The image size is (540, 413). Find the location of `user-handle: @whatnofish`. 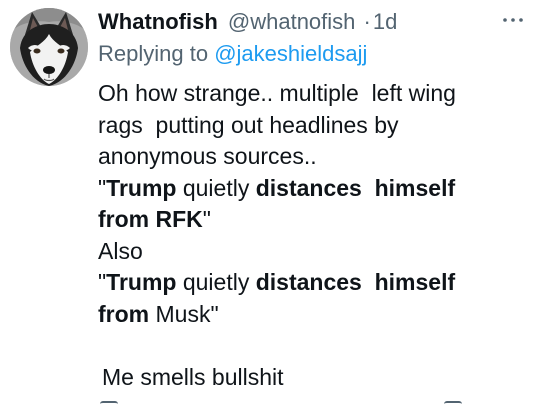

user-handle: @whatnofish is located at coordinates (292, 21).